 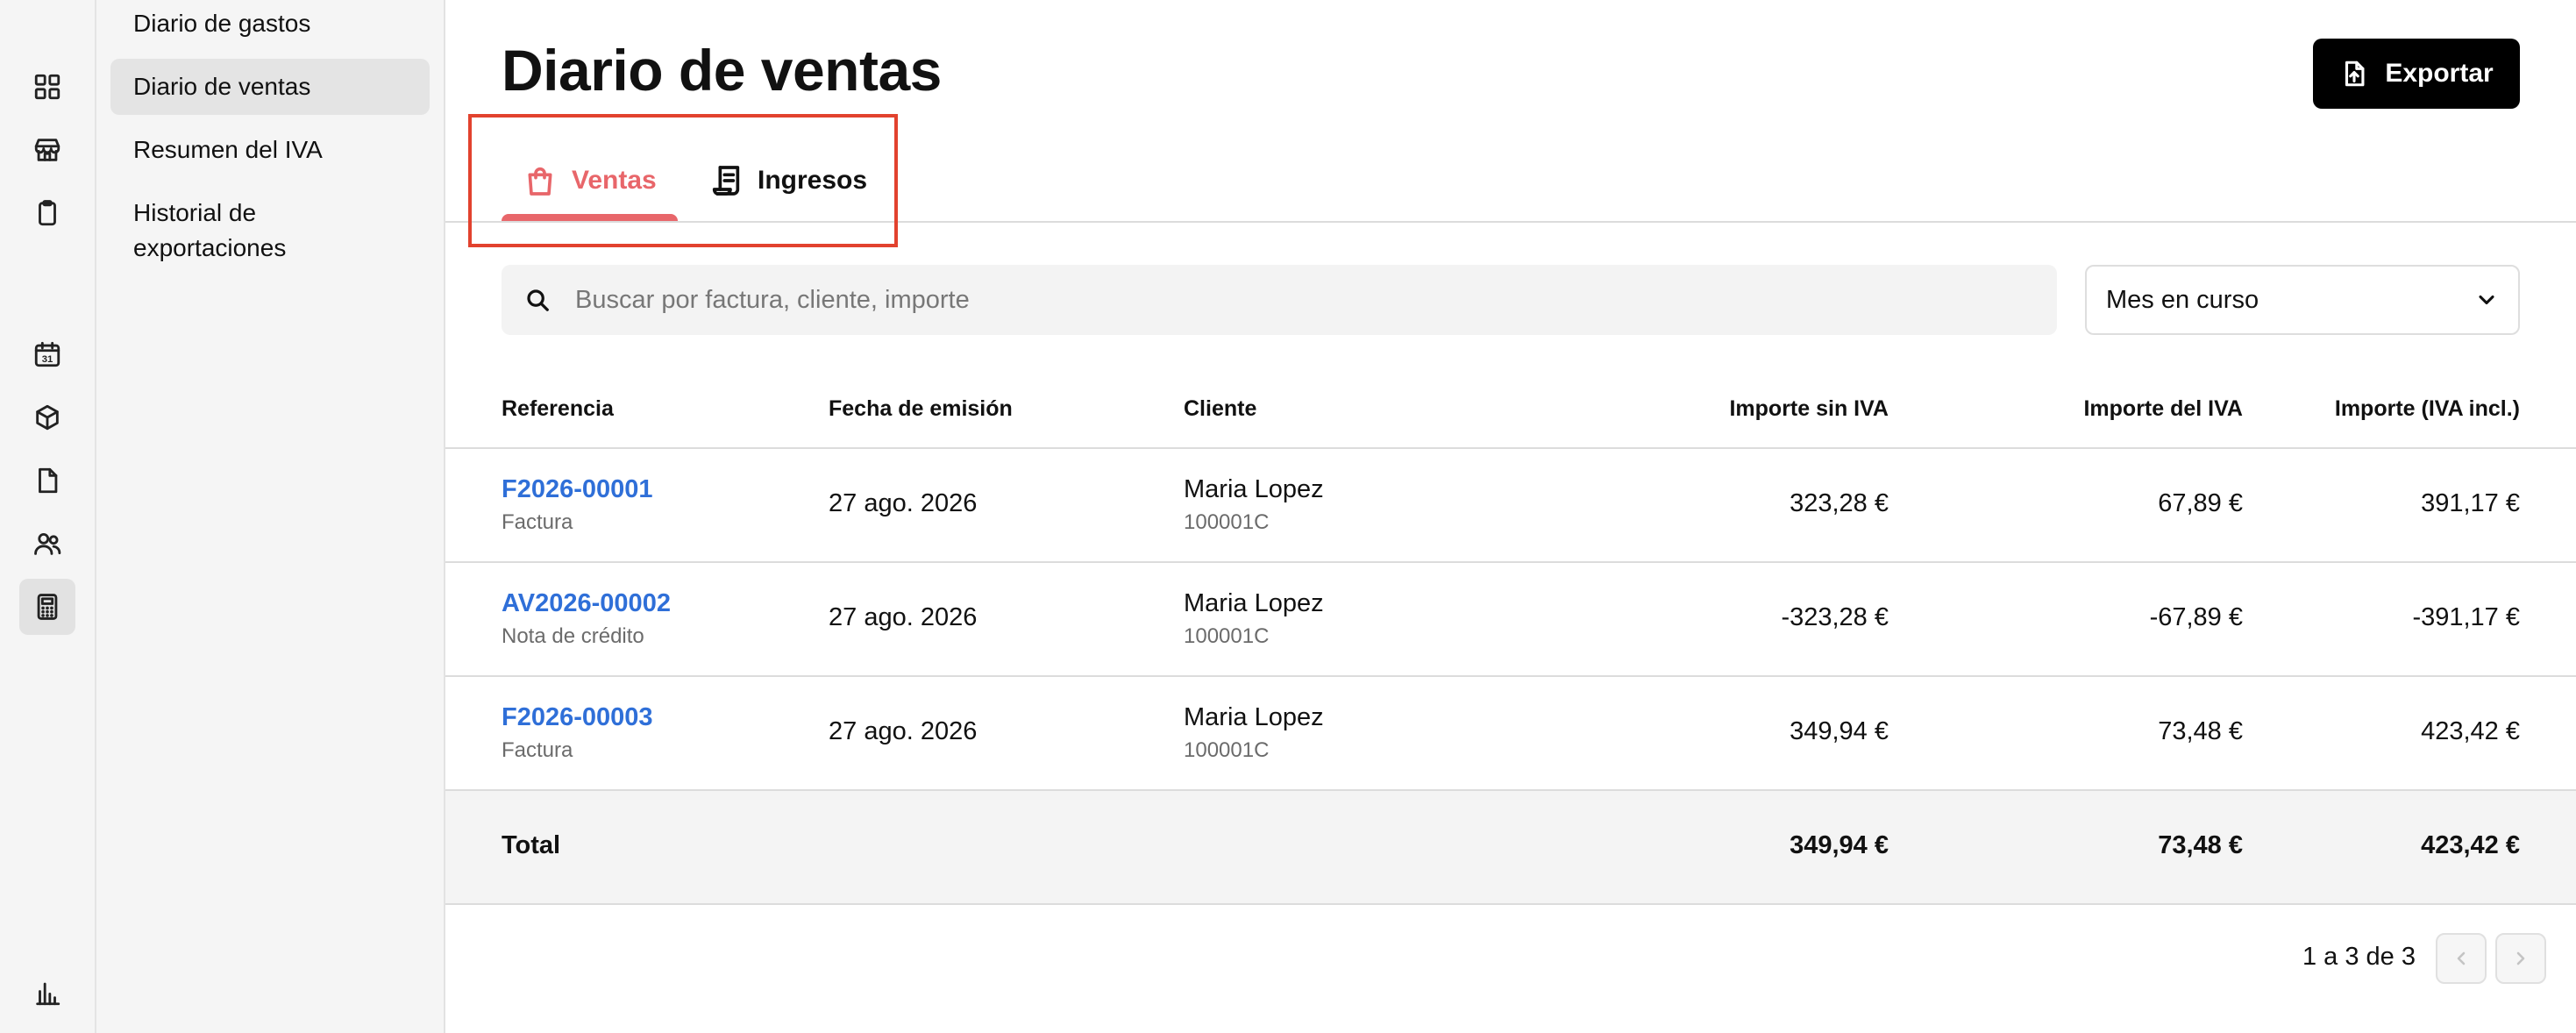 What do you see at coordinates (921, 409) in the screenshot?
I see `column-header-fecha: Fecha de emisión` at bounding box center [921, 409].